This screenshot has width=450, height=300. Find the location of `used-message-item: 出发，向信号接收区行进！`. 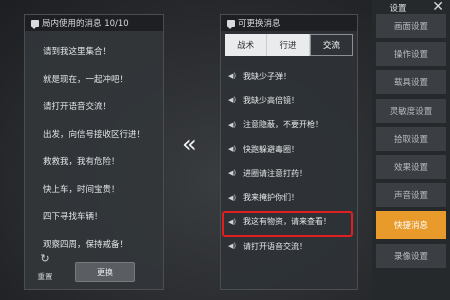

used-message-item: 出发，向信号接收区行进！ is located at coordinates (103, 142).